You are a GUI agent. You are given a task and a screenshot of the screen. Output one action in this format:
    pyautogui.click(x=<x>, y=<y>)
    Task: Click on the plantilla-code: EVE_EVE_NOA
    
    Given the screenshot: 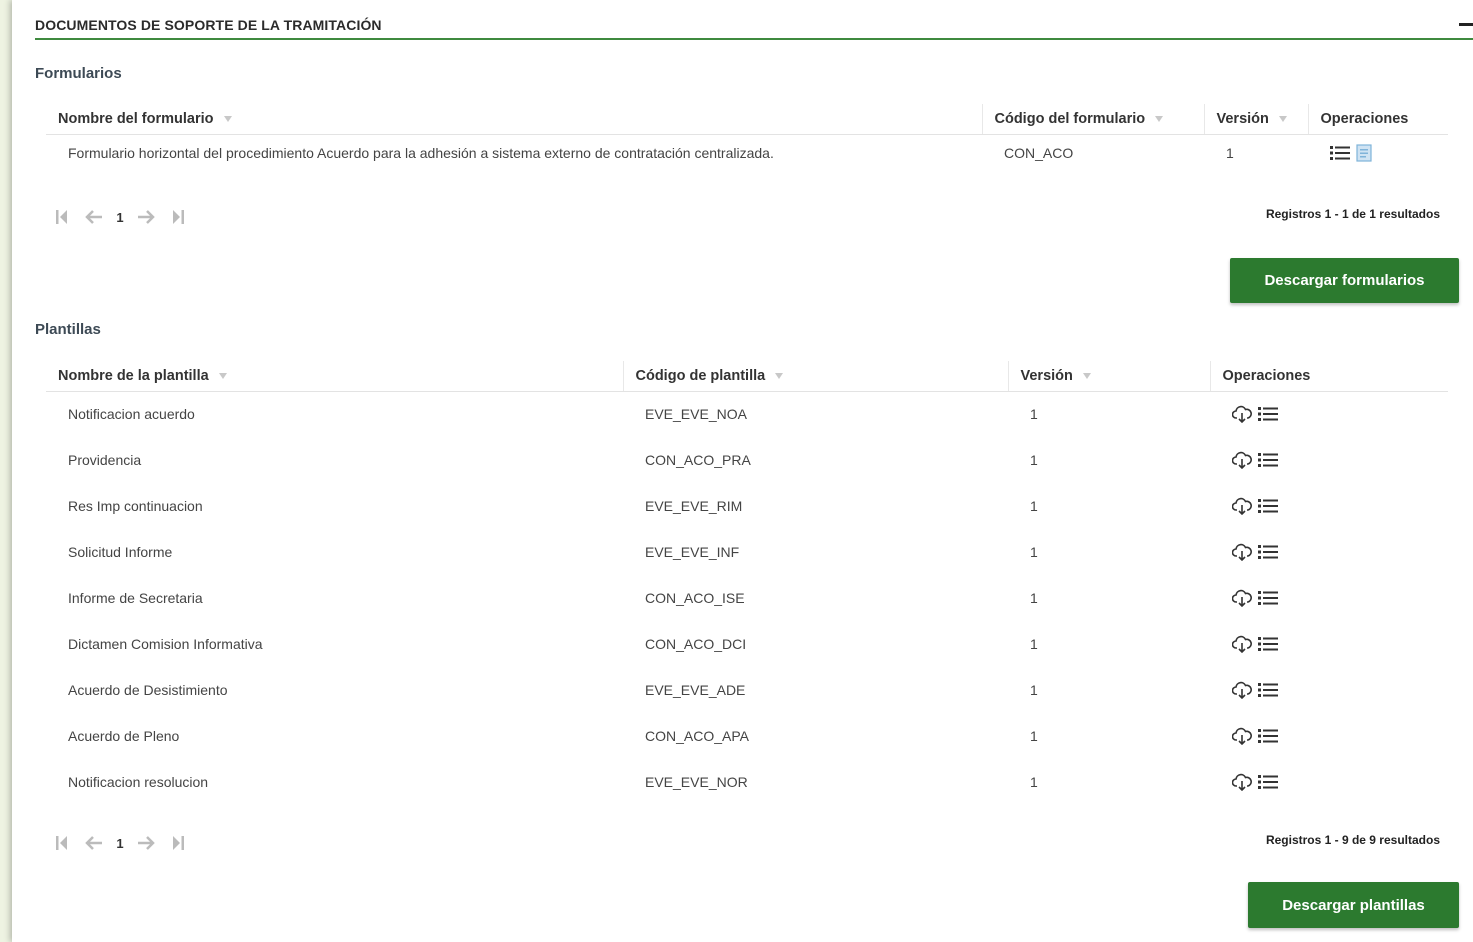 What is the action you would take?
    pyautogui.click(x=696, y=414)
    